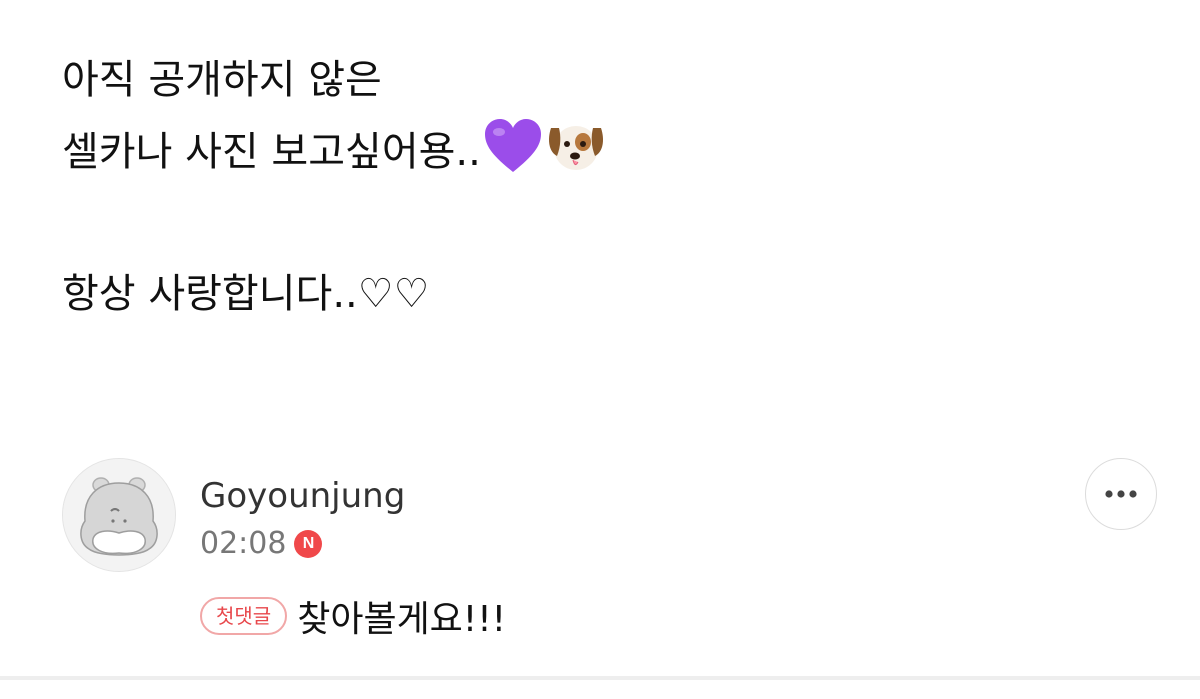 Image resolution: width=1200 pixels, height=699 pixels. I want to click on post-line-2: 셀카나 사진 보고싶어용.., so click(562, 152).